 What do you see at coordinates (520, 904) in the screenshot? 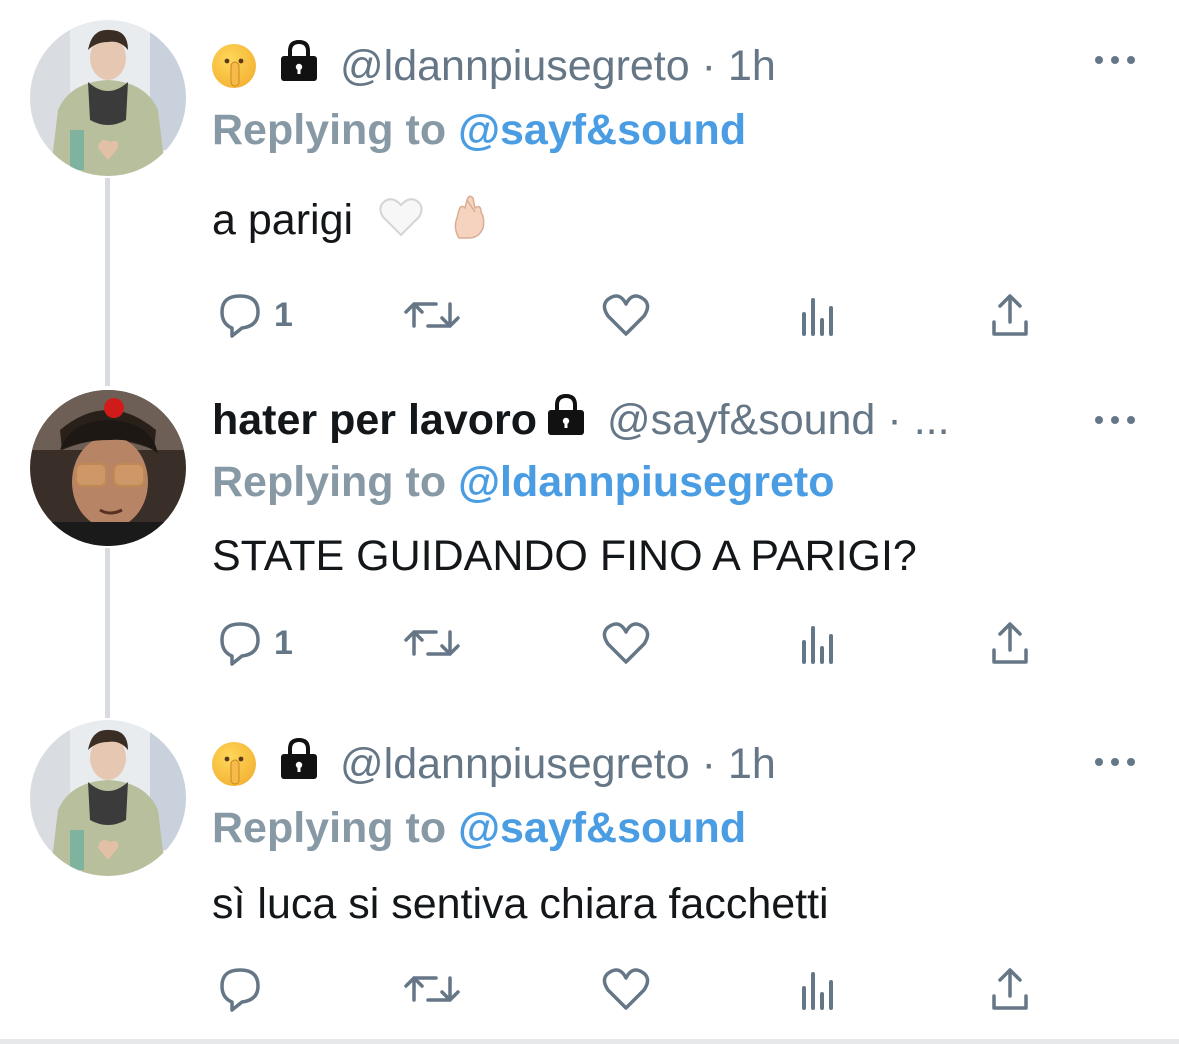
I see `tweet-text: sì luca si sentiva chiara facchetti` at bounding box center [520, 904].